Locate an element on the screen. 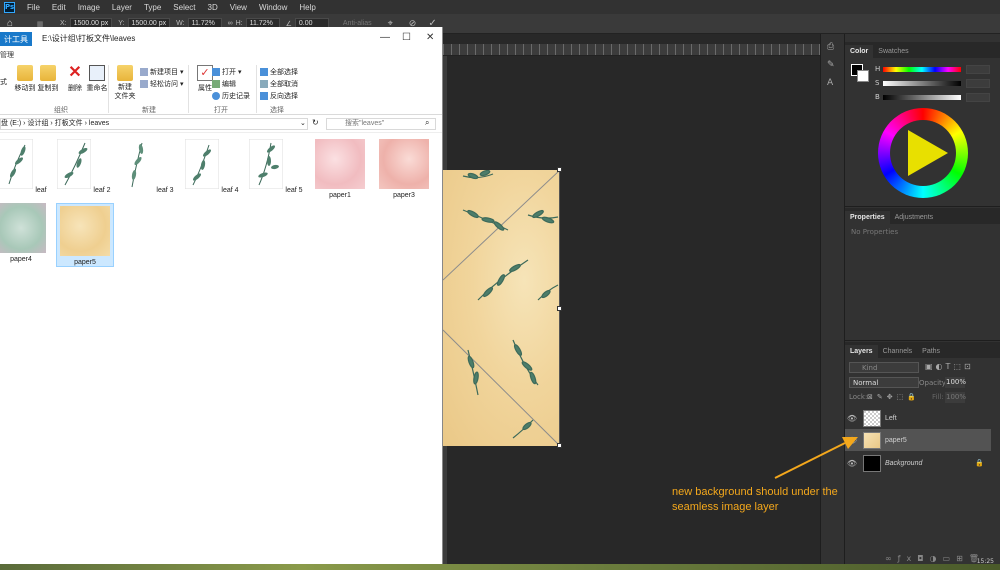 This screenshot has height=570, width=1000. transform-handle-mid-right is located at coordinates (559, 308).